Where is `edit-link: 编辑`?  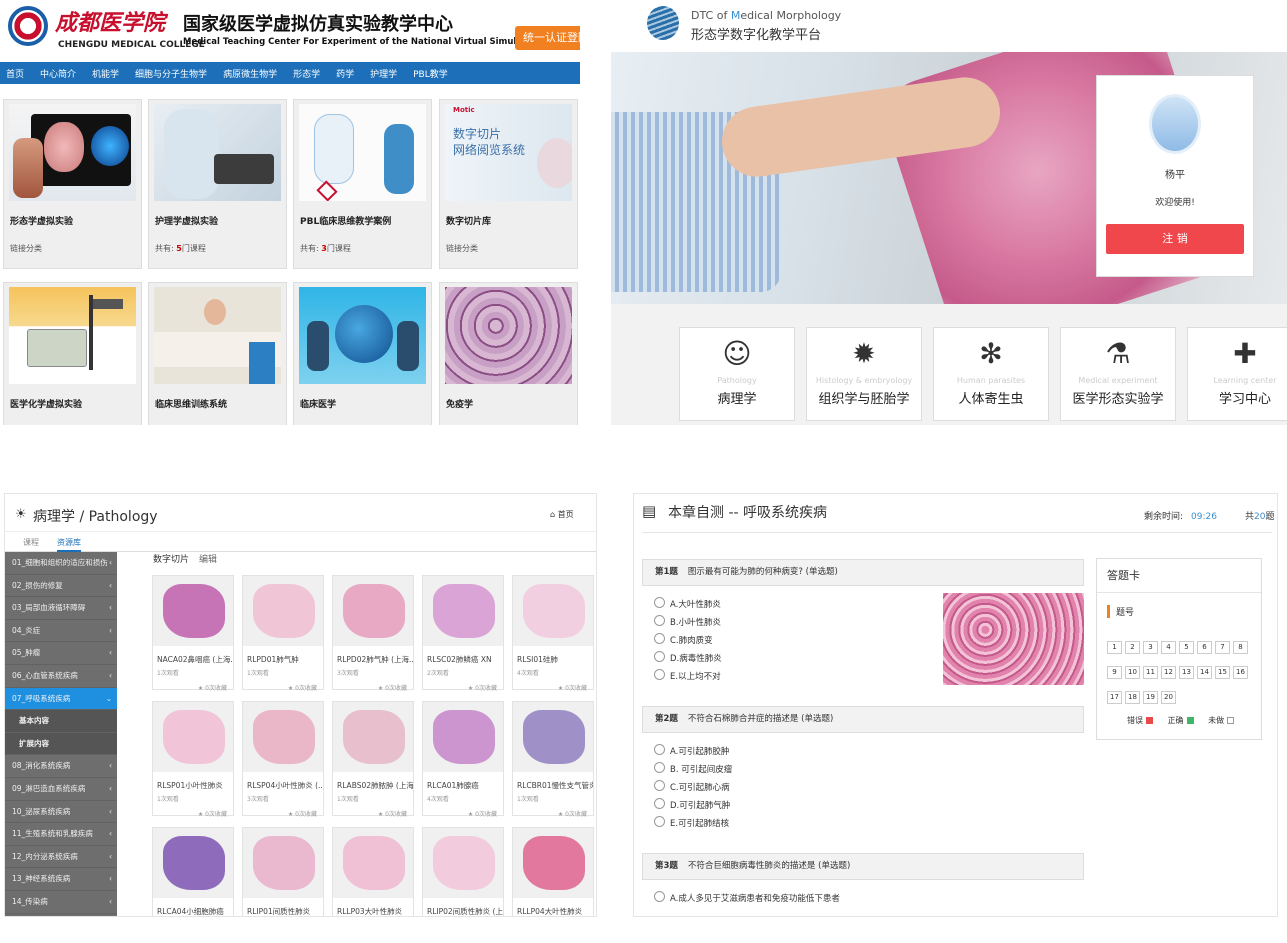 edit-link: 编辑 is located at coordinates (208, 560).